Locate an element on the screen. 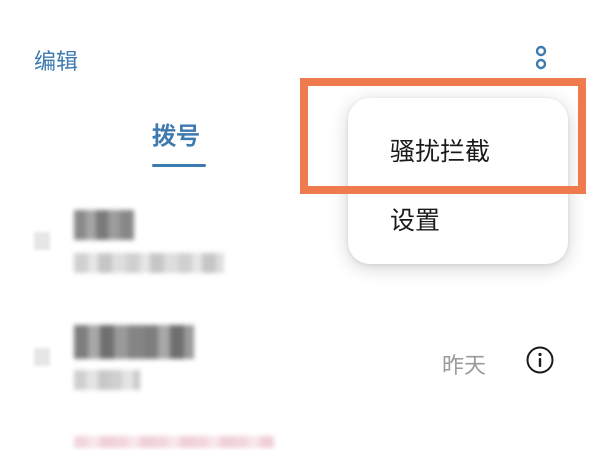 Image resolution: width=600 pixels, height=450 pixels. info-icon is located at coordinates (540, 360).